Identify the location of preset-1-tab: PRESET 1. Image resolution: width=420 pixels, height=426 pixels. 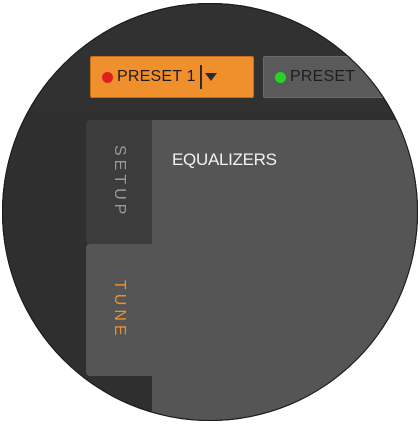
(172, 77).